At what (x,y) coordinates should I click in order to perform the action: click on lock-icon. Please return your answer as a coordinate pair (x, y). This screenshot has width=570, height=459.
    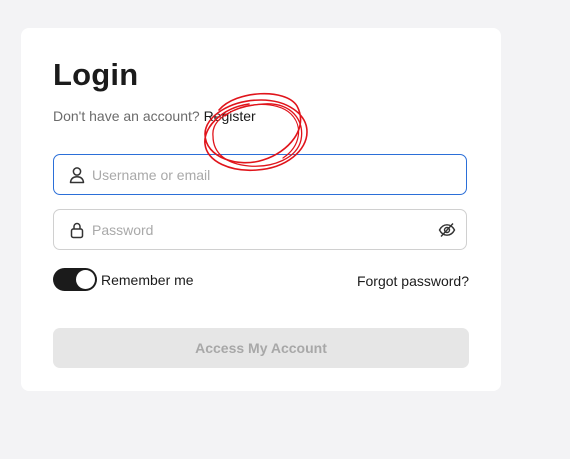
    Looking at the image, I should click on (77, 230).